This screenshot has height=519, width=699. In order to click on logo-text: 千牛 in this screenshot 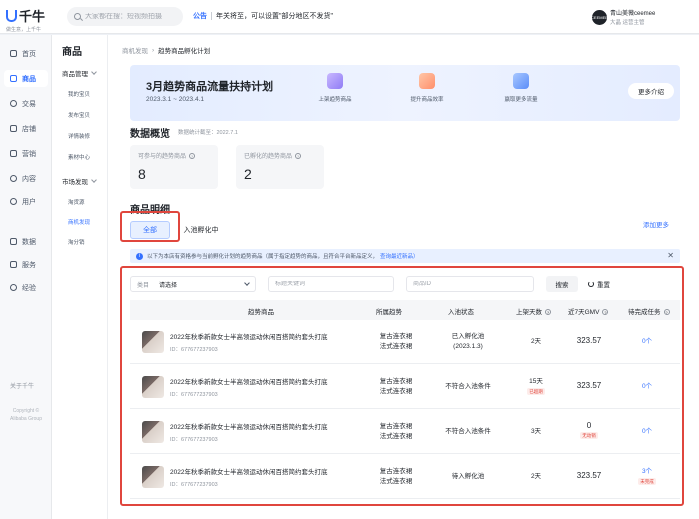, I will do `click(32, 16)`.